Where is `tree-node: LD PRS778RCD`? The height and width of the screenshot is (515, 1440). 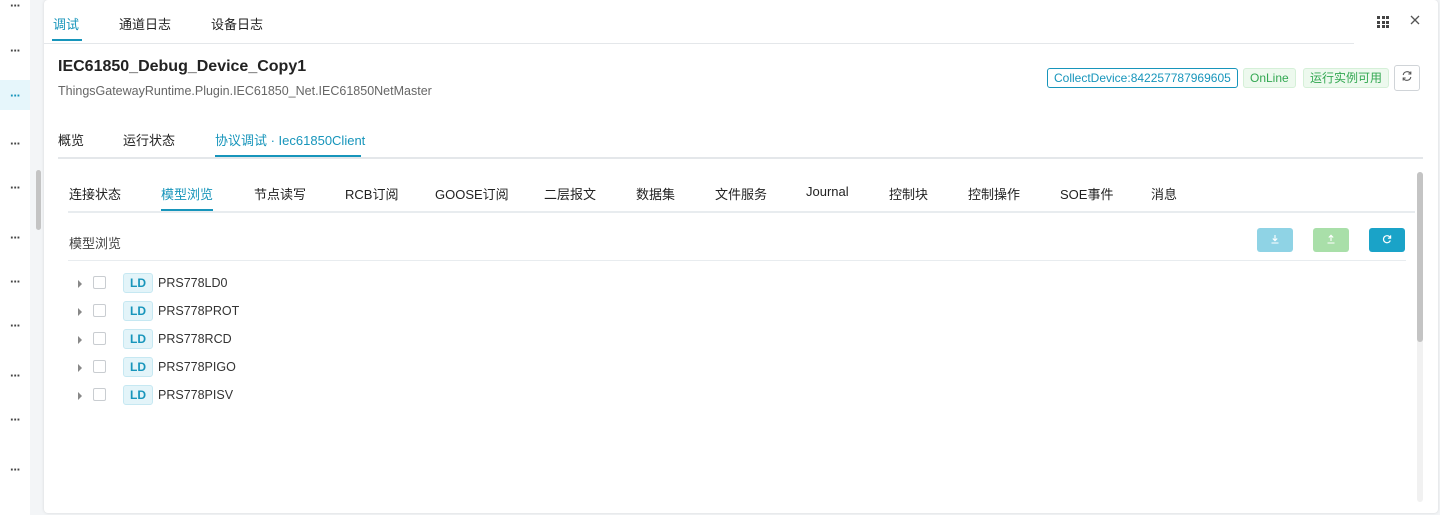 tree-node: LD PRS778RCD is located at coordinates (228, 340).